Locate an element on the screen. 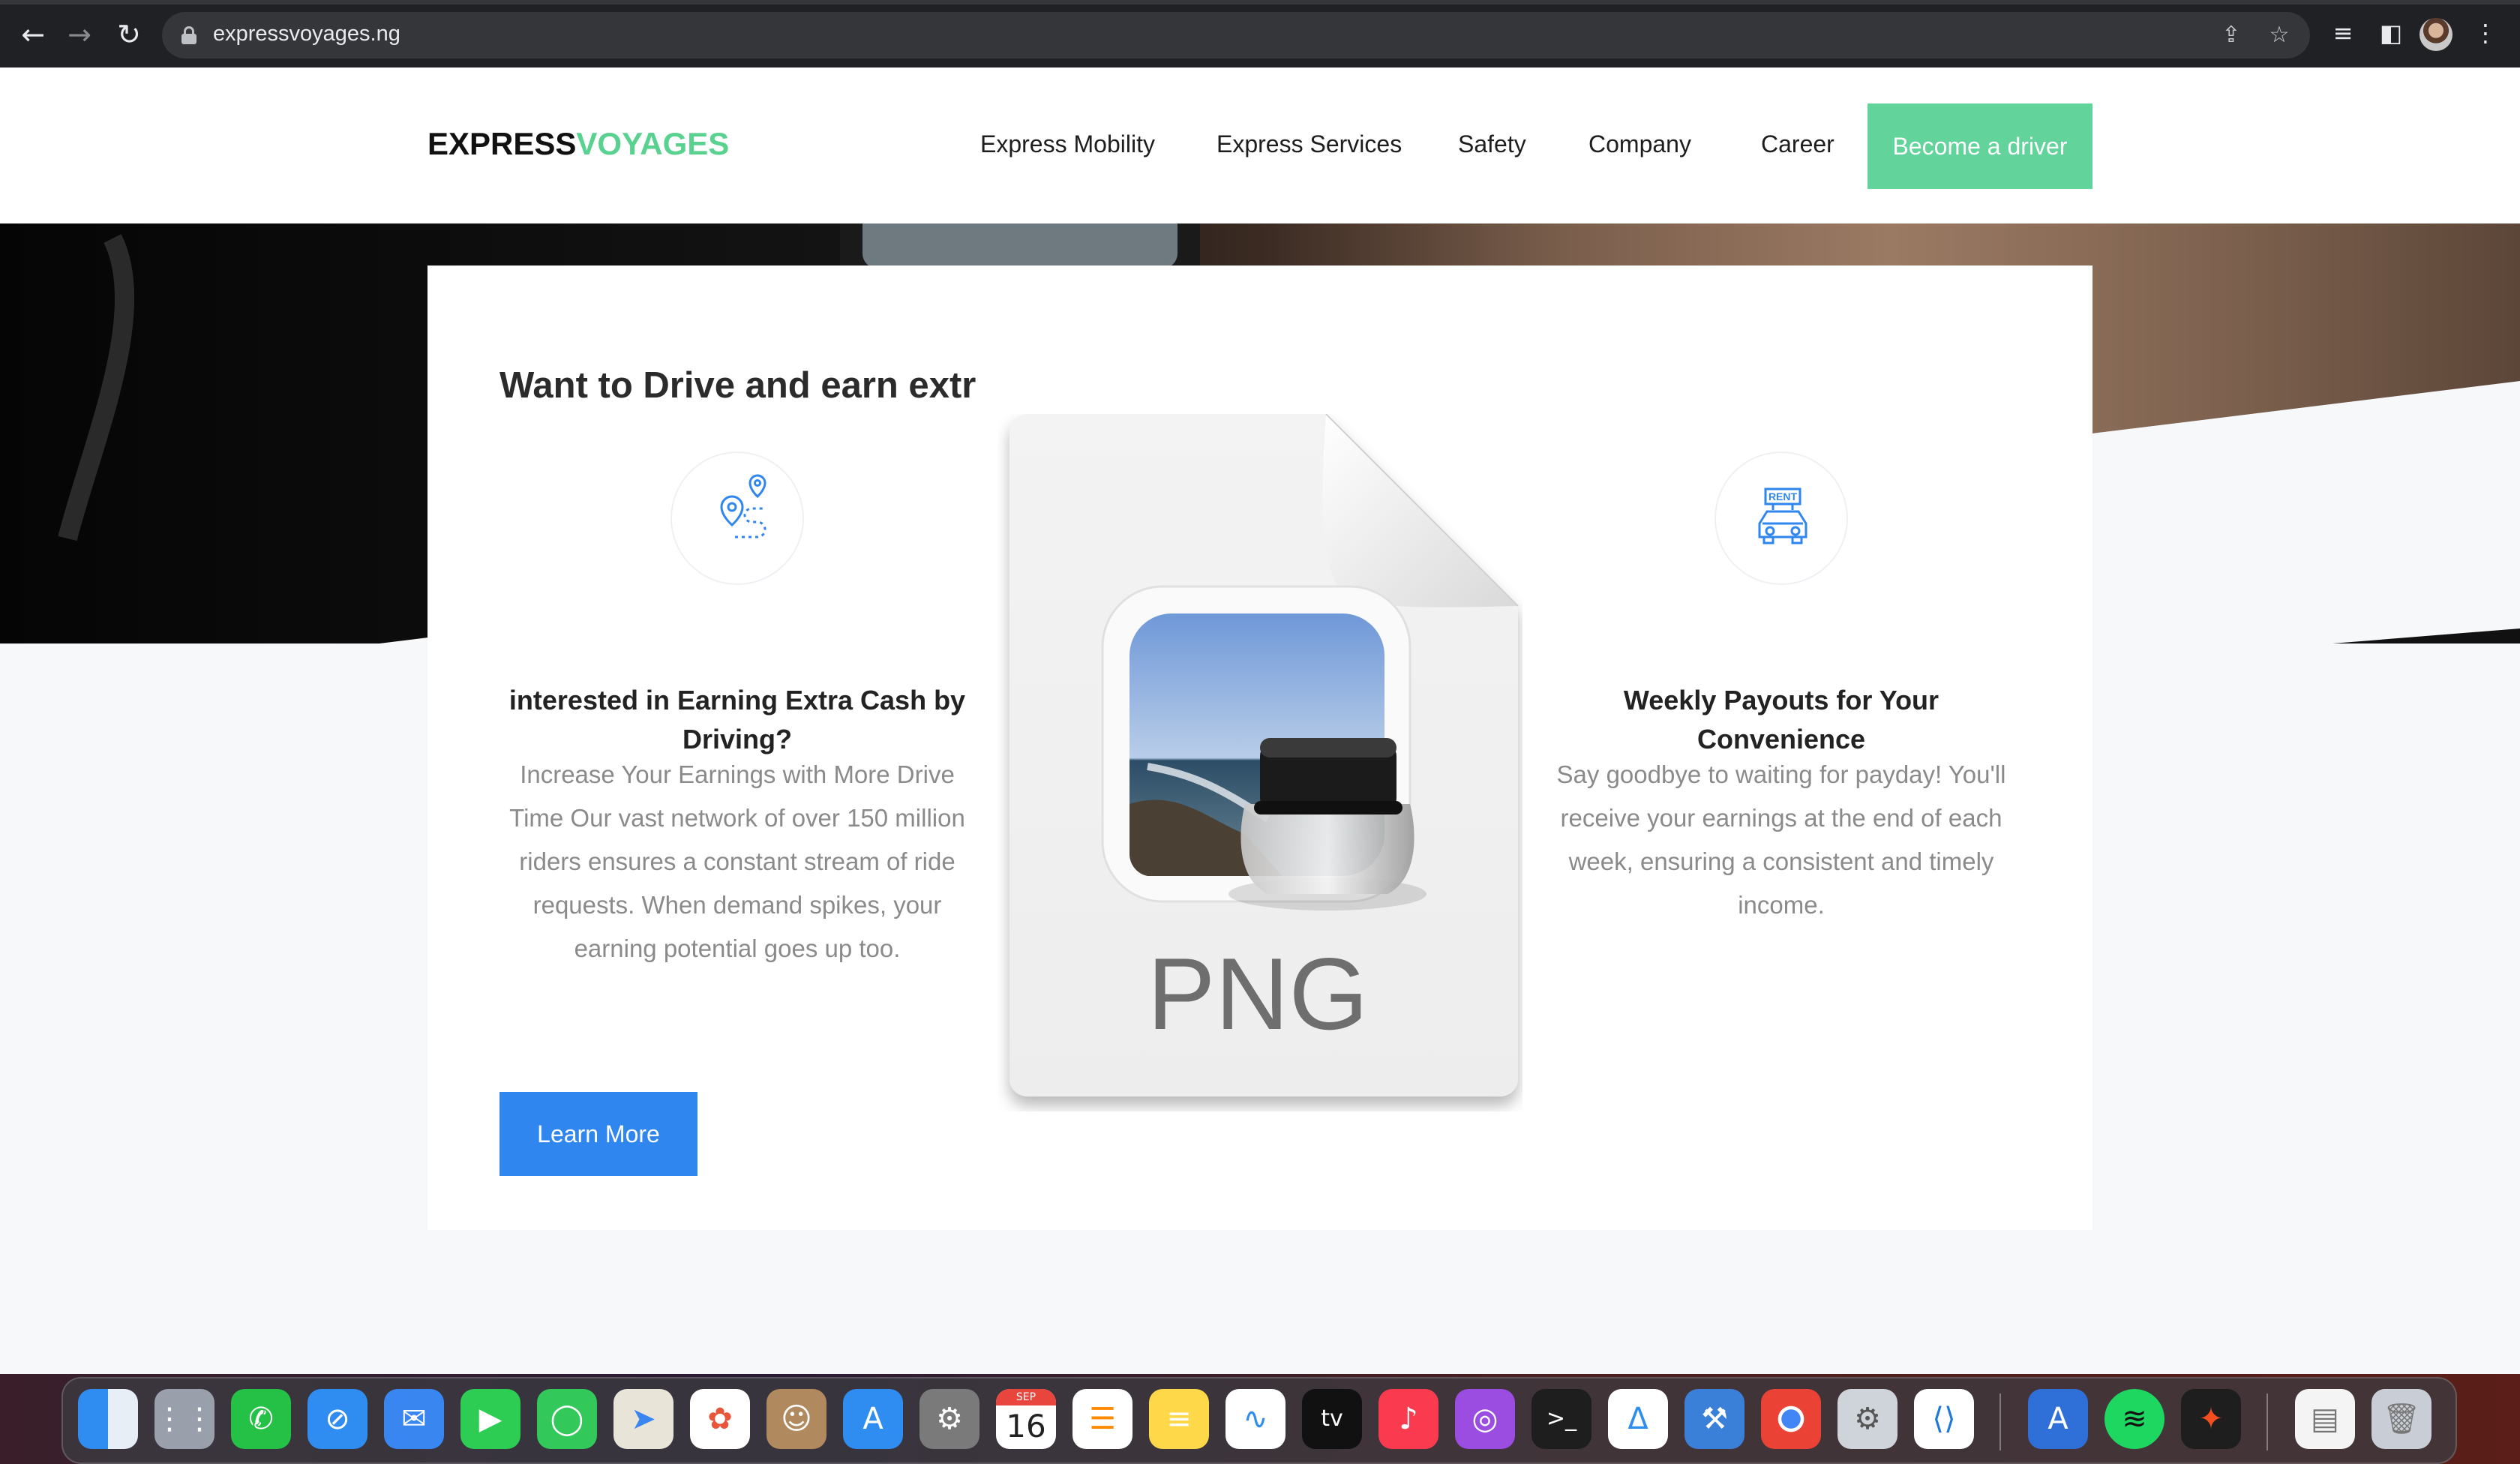 This screenshot has height=1464, width=2520. downloads-stack-icon: ▤ is located at coordinates (2325, 1419).